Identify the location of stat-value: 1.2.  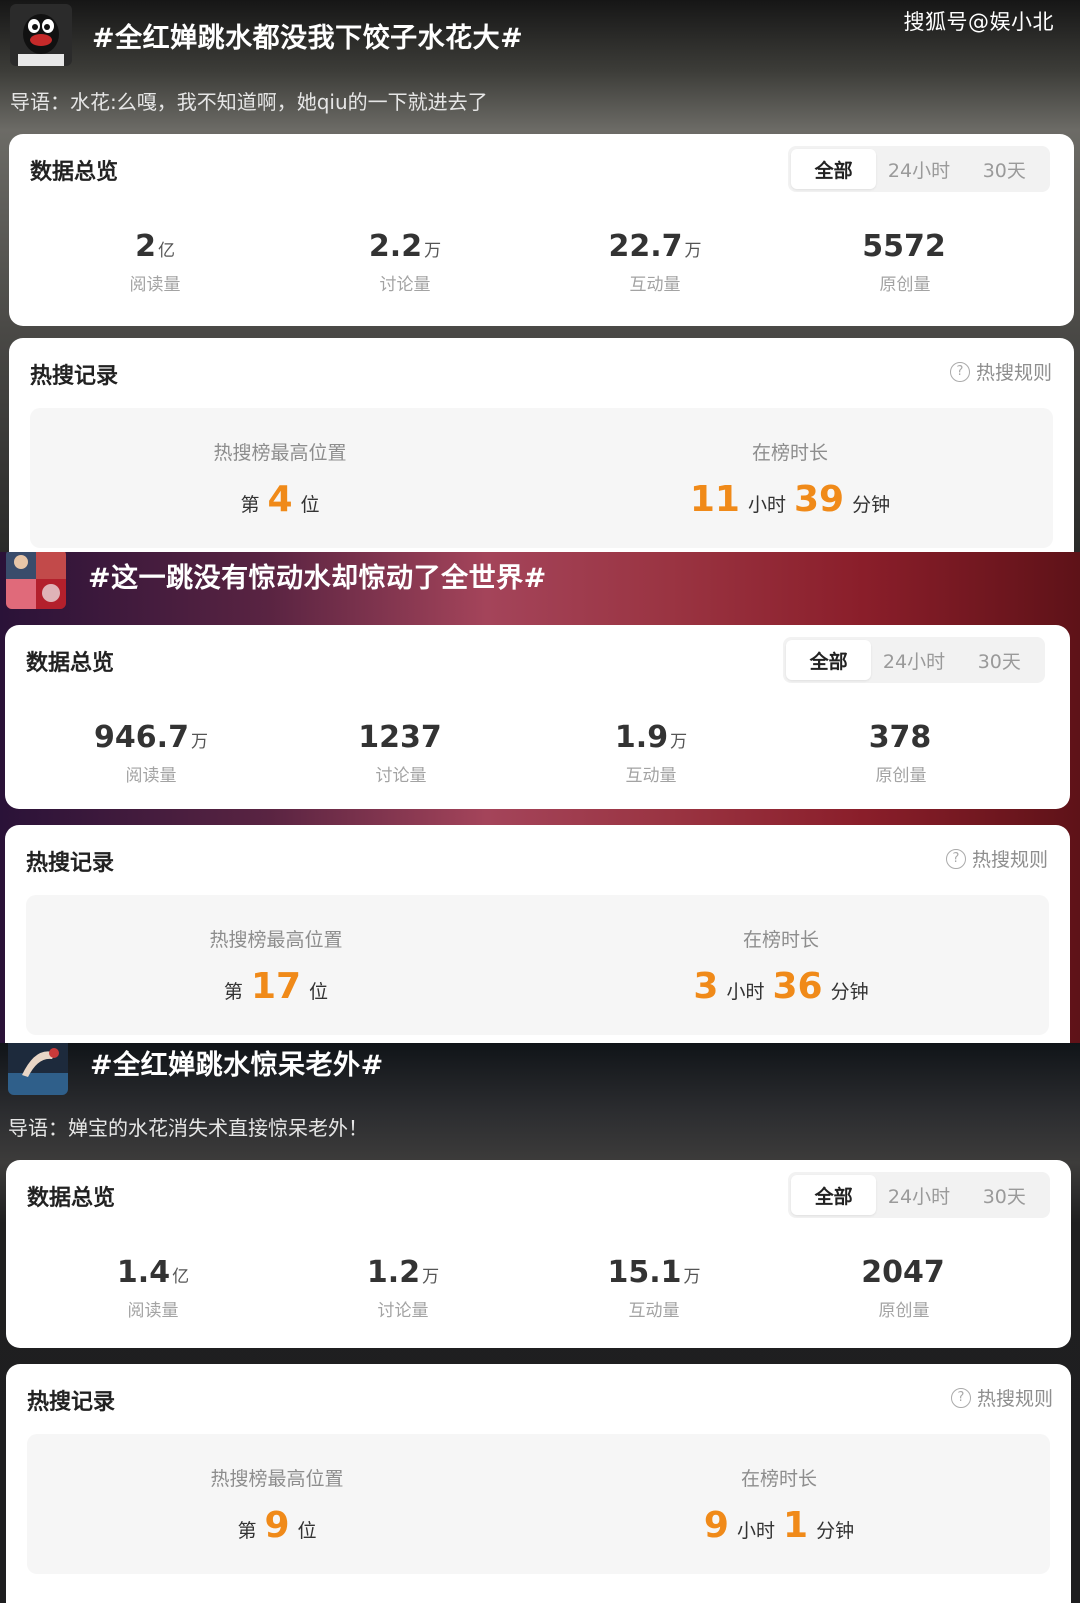
(393, 1272).